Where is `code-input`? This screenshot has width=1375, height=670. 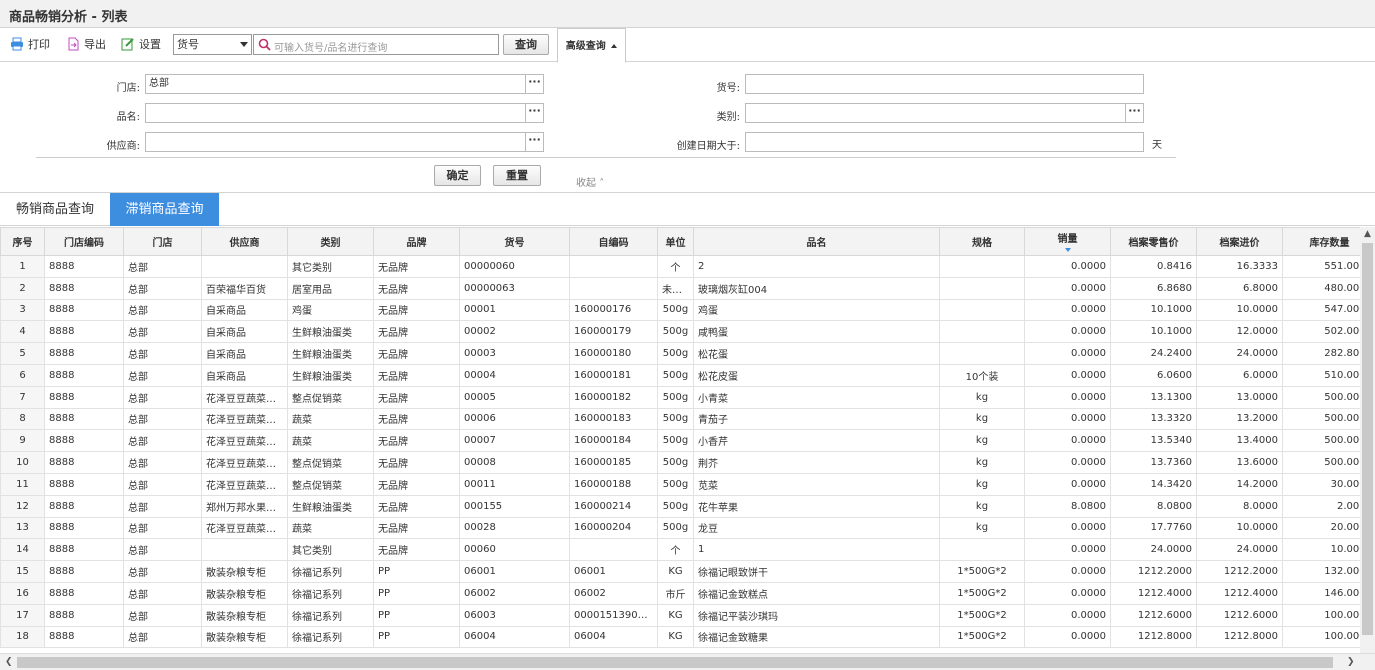
code-input is located at coordinates (944, 84).